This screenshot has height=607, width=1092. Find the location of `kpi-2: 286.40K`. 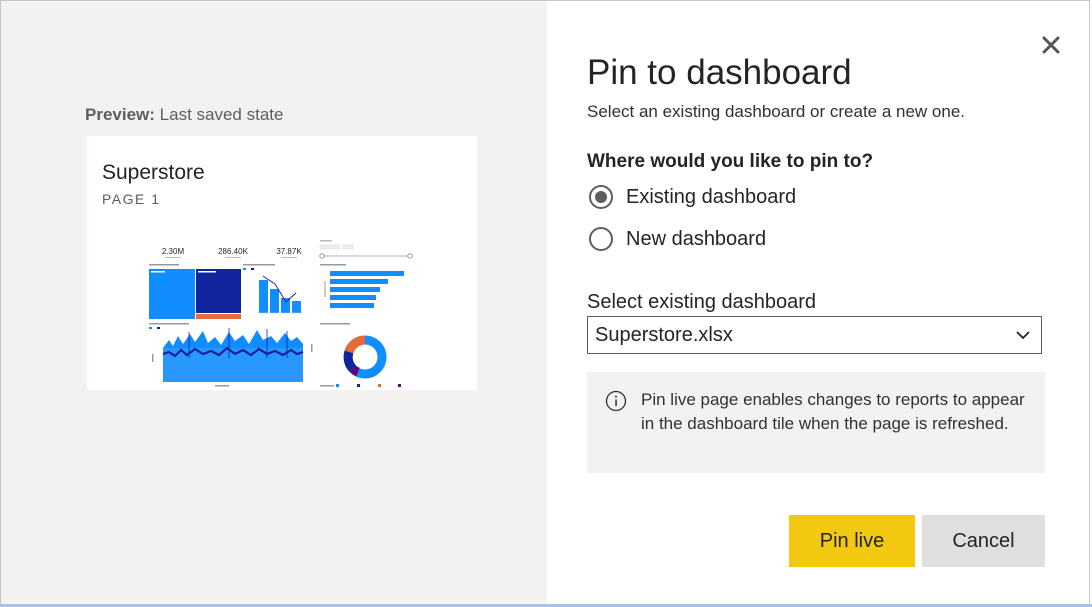

kpi-2: 286.40K is located at coordinates (233, 251).